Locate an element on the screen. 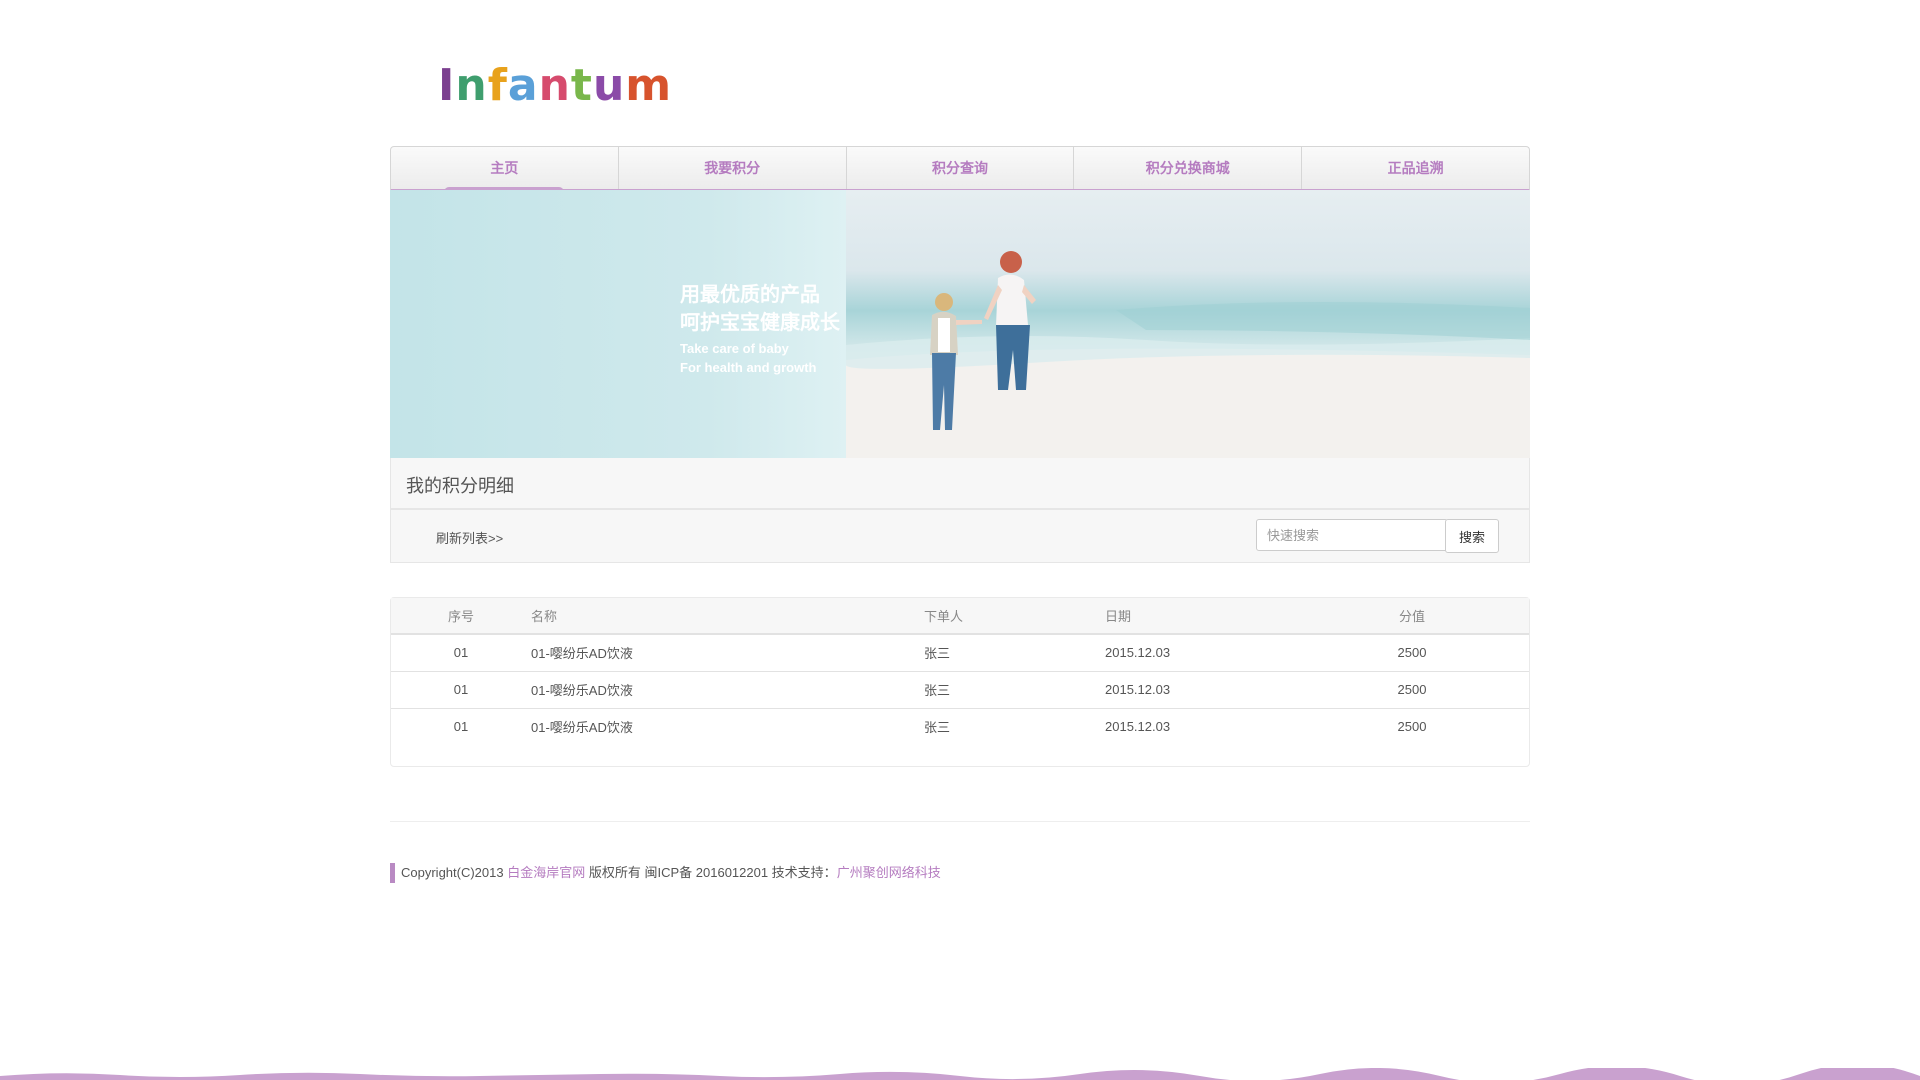  banner-slogan-en-line1: Take care of baby is located at coordinates (734, 348).